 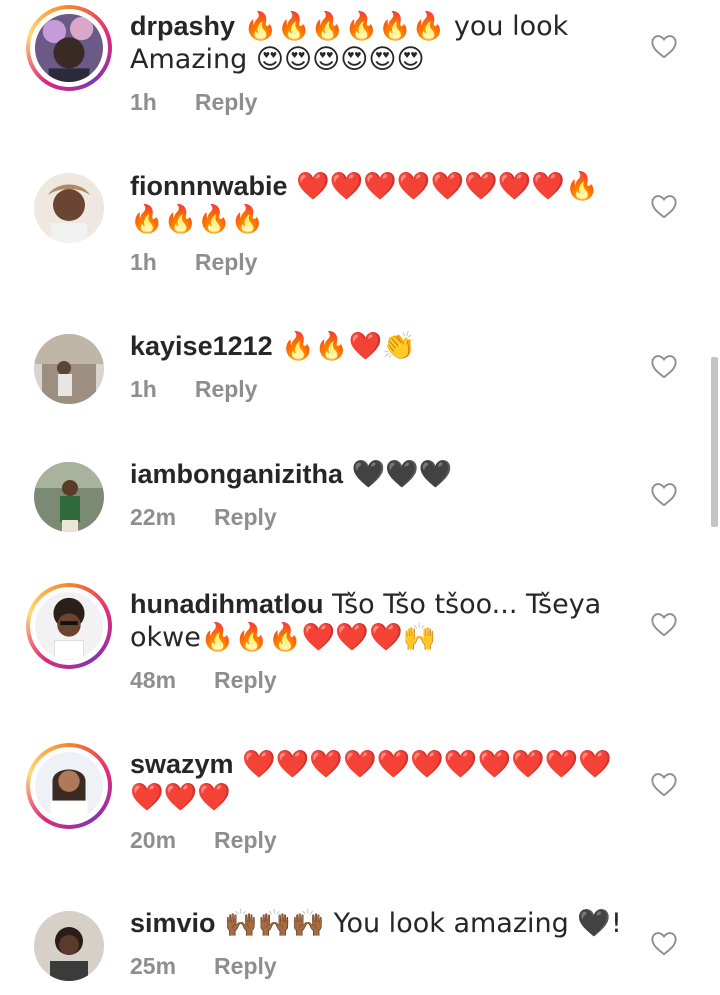 I want to click on comment-body: 🙌🏾🙌🏾🙌🏾 You look amazing 🖤!, so click(x=418, y=923).